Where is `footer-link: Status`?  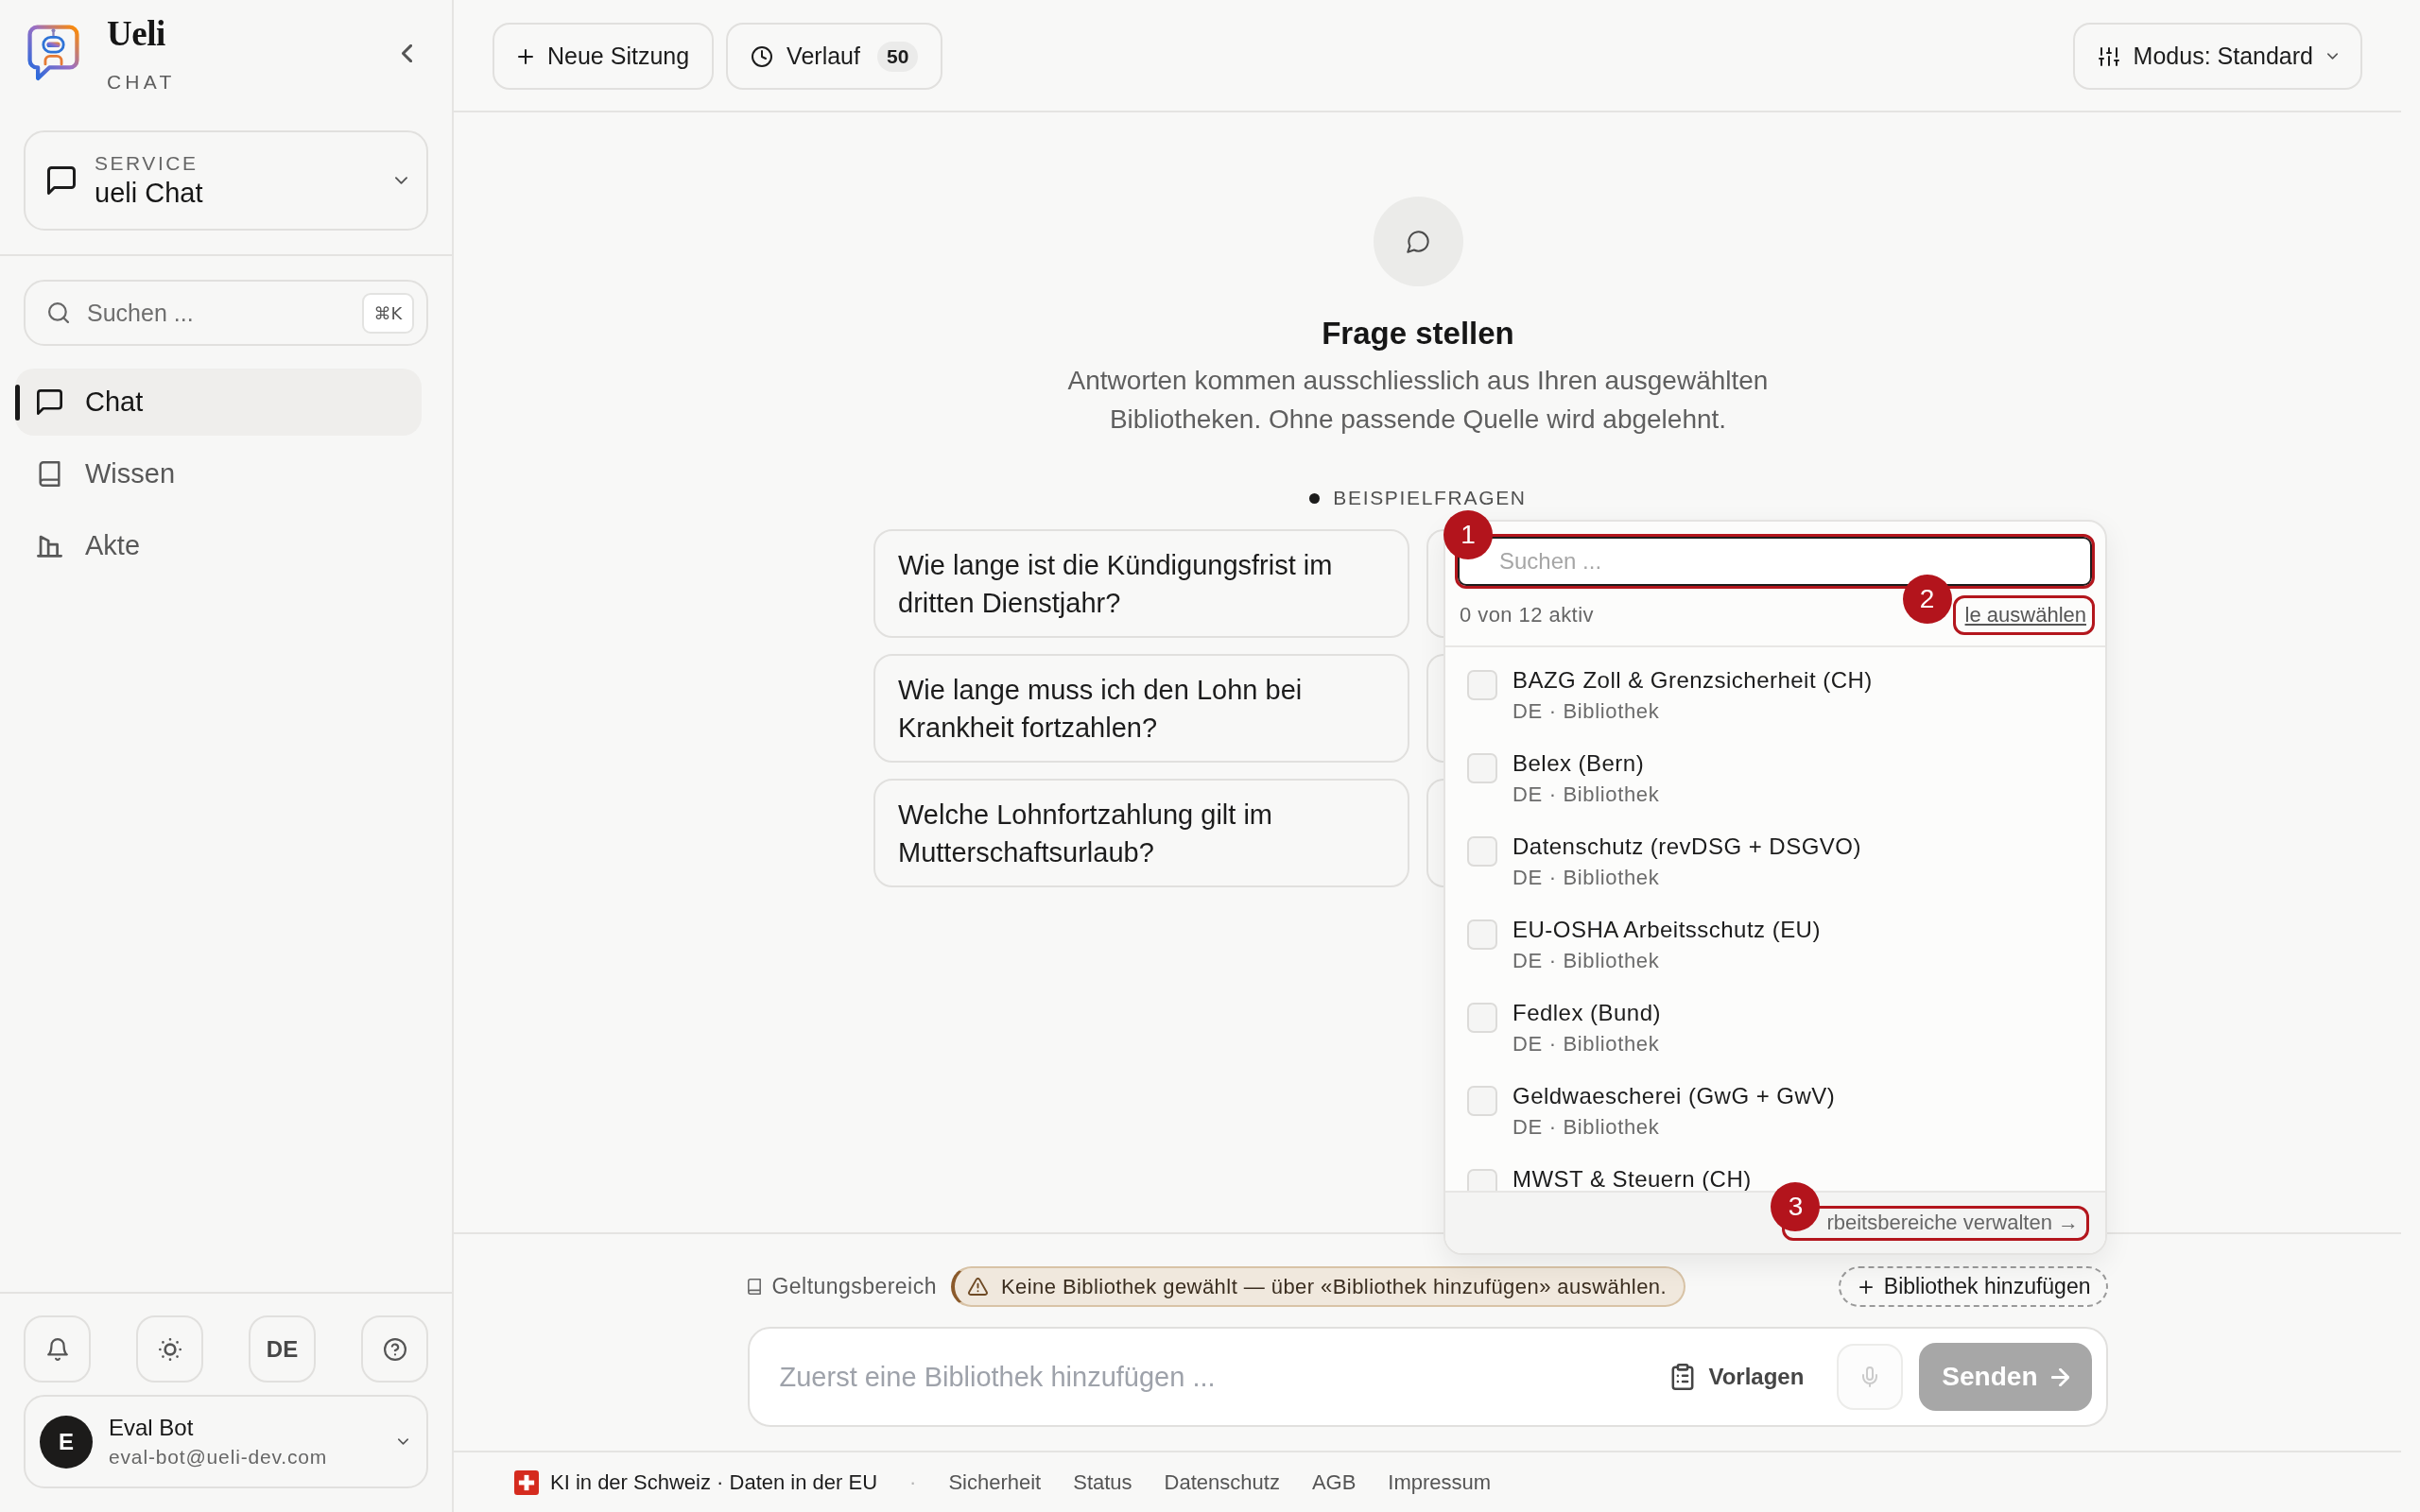 footer-link: Status is located at coordinates (1103, 1482).